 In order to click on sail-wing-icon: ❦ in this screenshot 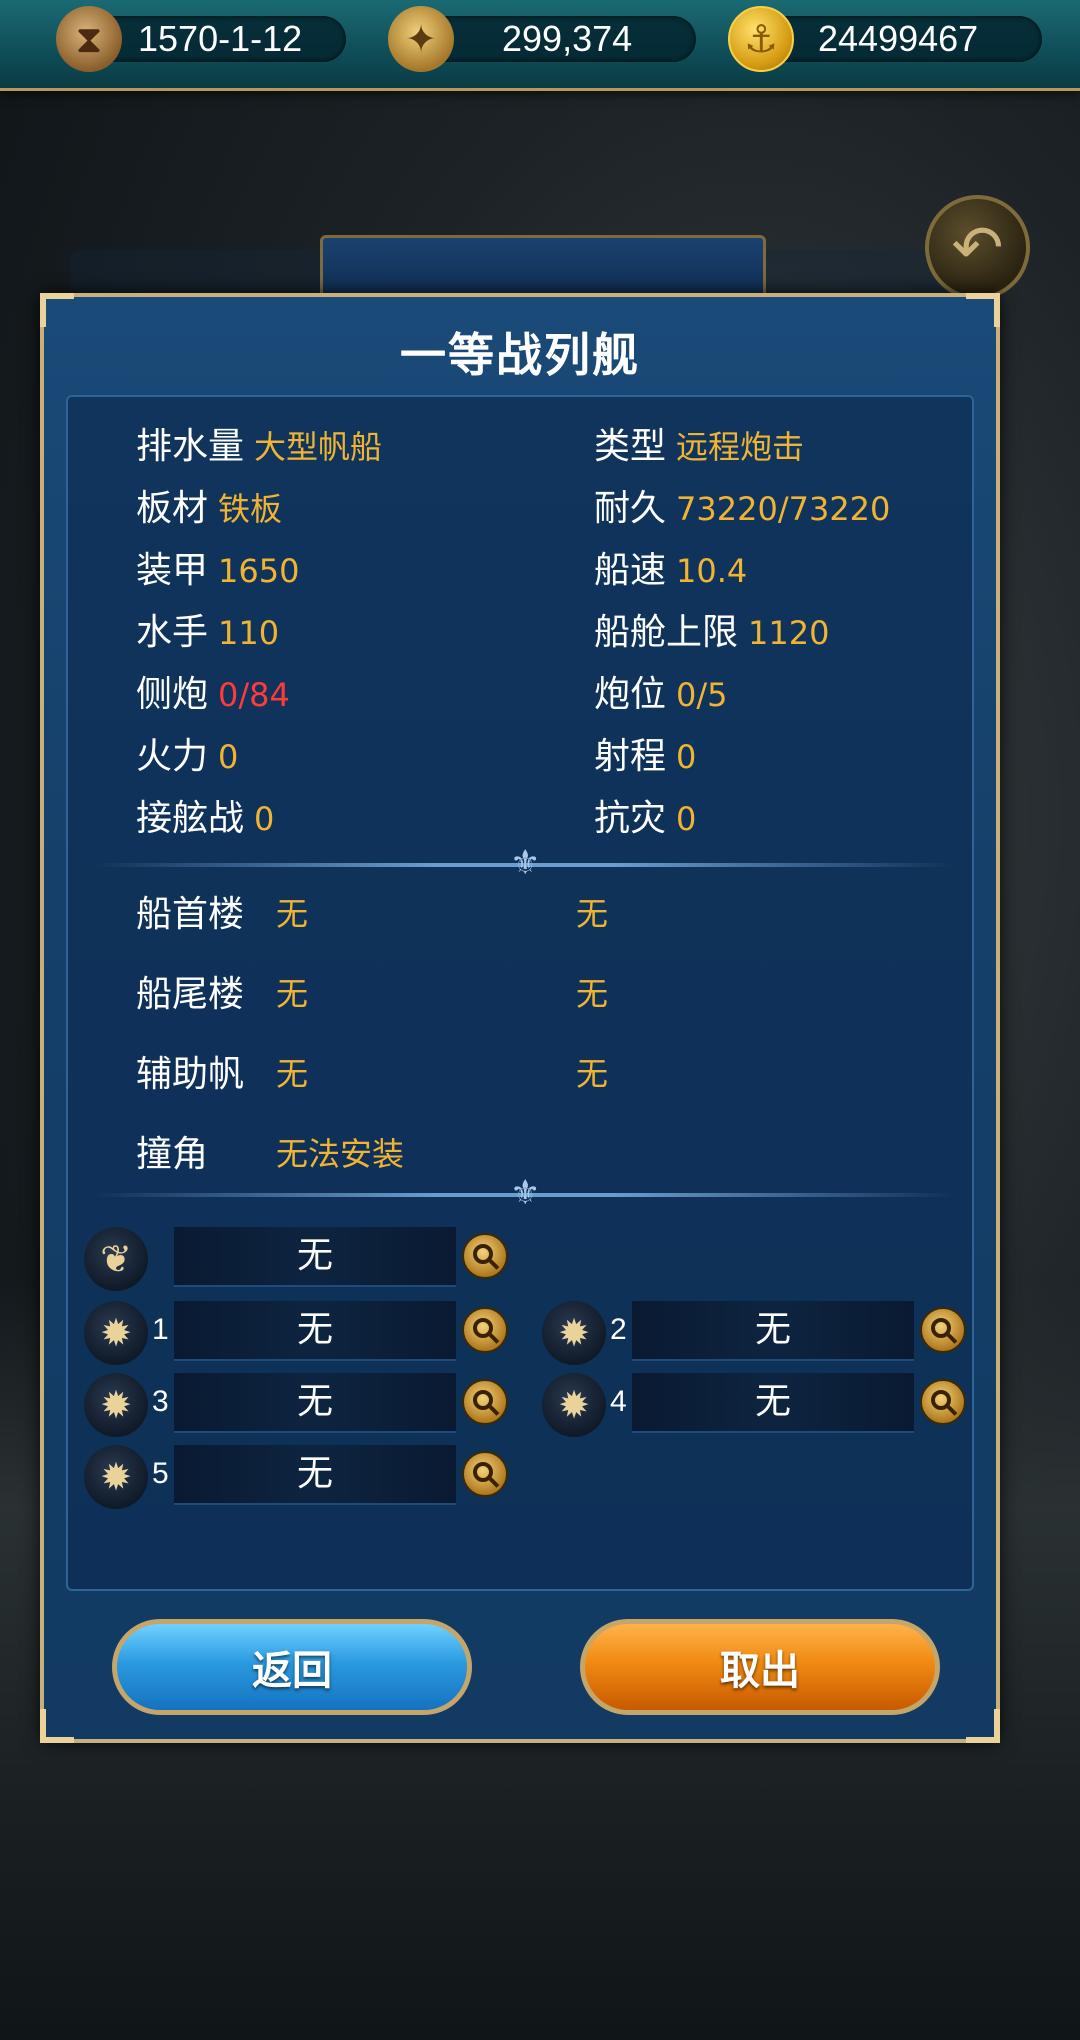, I will do `click(116, 1259)`.